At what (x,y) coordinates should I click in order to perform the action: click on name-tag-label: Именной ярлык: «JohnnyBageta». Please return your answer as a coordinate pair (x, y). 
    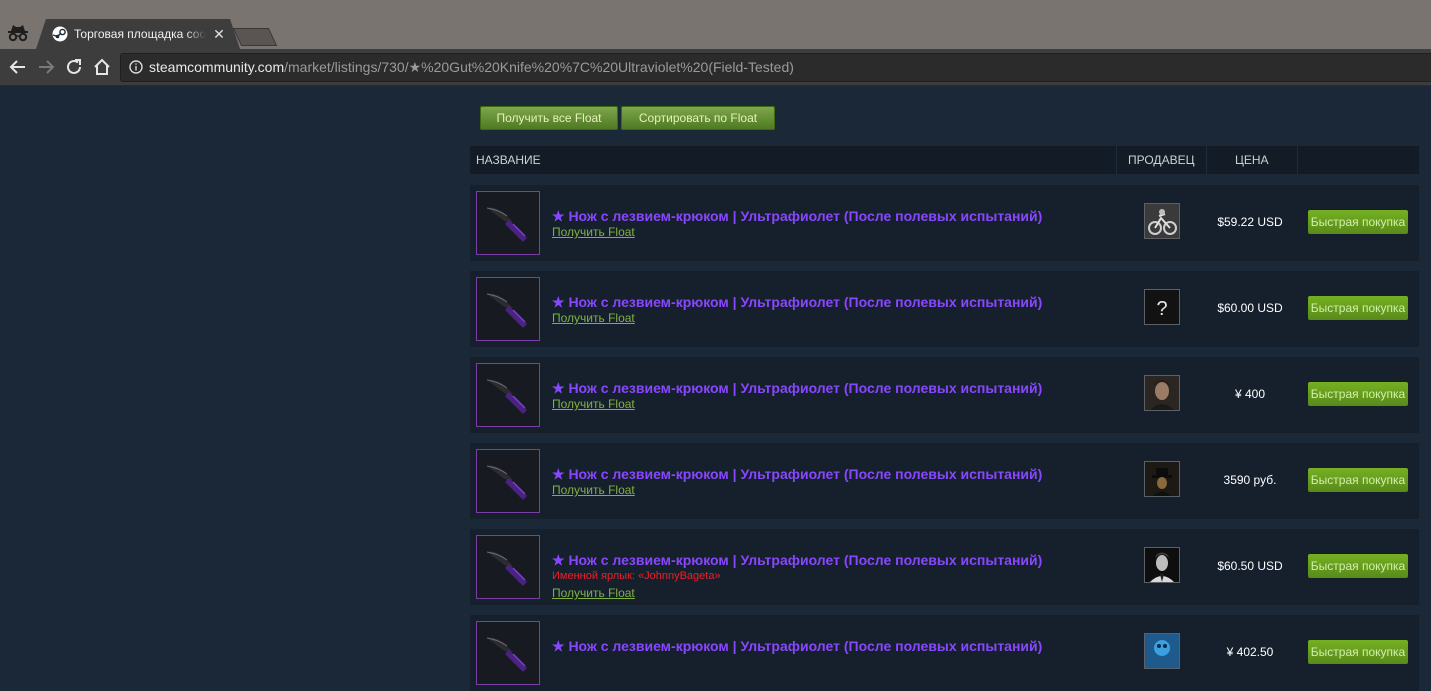
    Looking at the image, I should click on (636, 576).